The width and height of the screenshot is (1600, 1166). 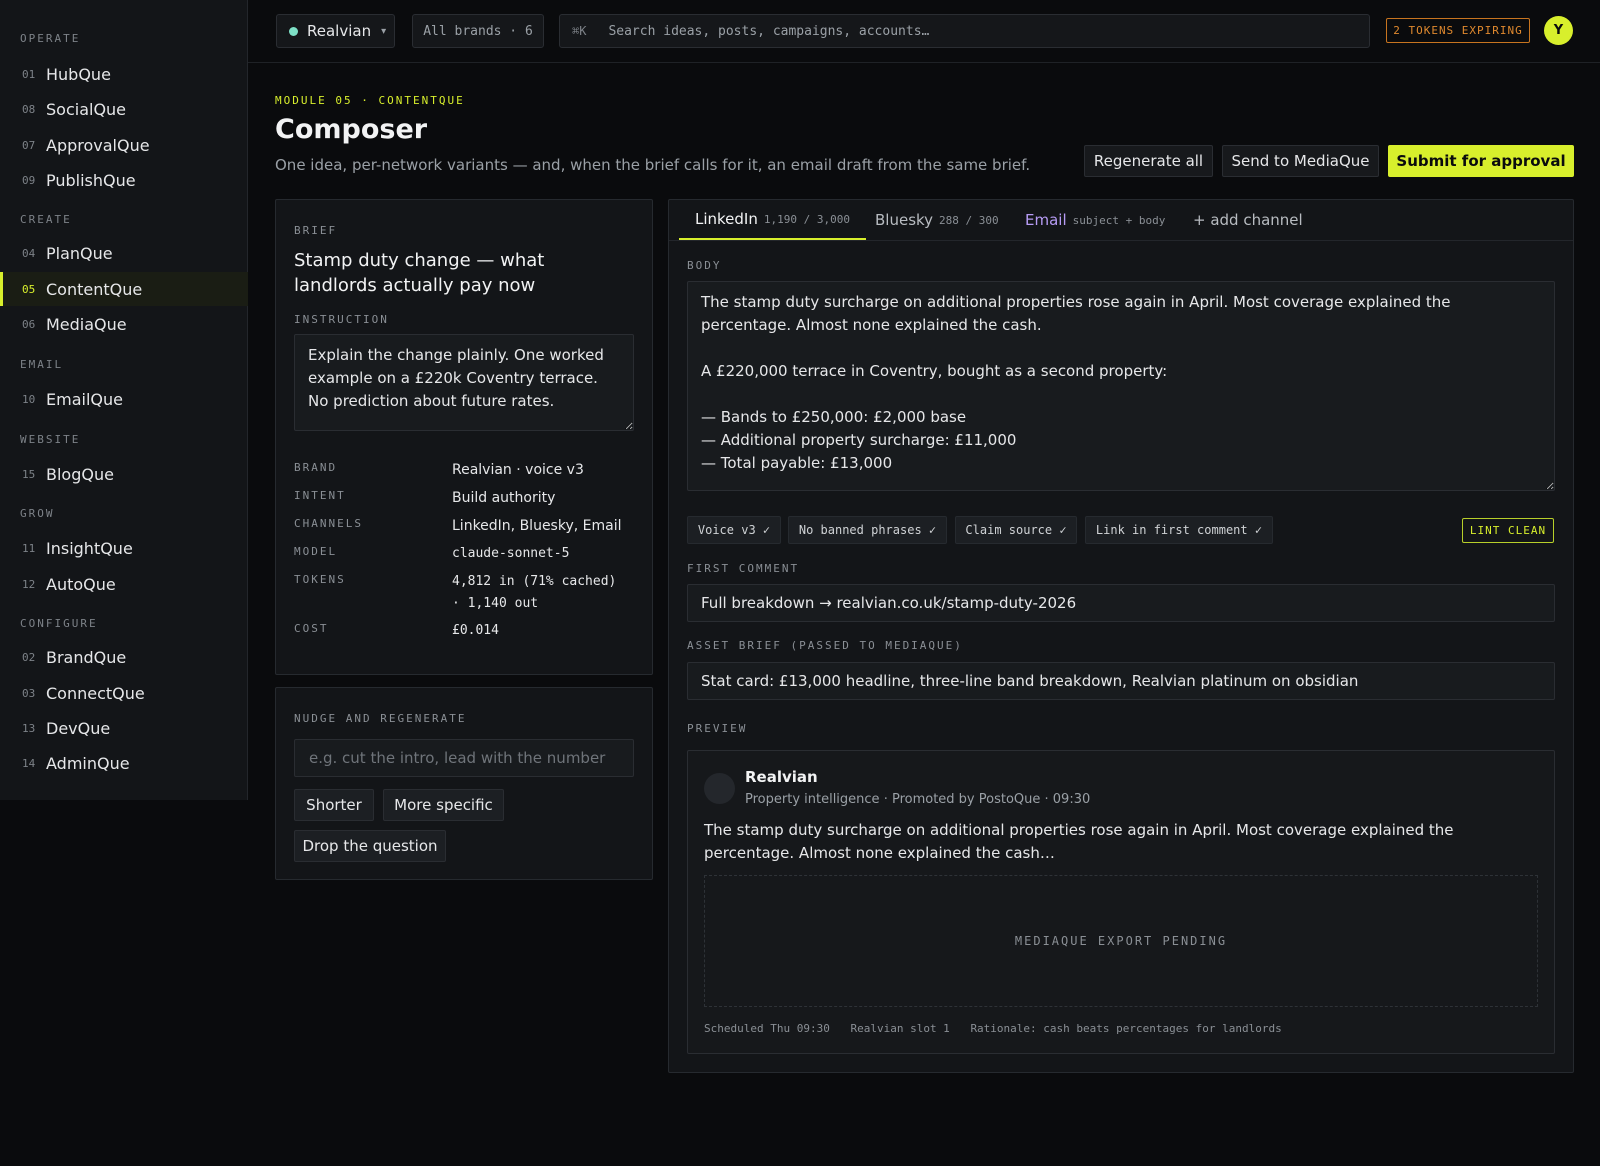 I want to click on sidebar-item-connectque: 03 ConnectQue, so click(x=124, y=693).